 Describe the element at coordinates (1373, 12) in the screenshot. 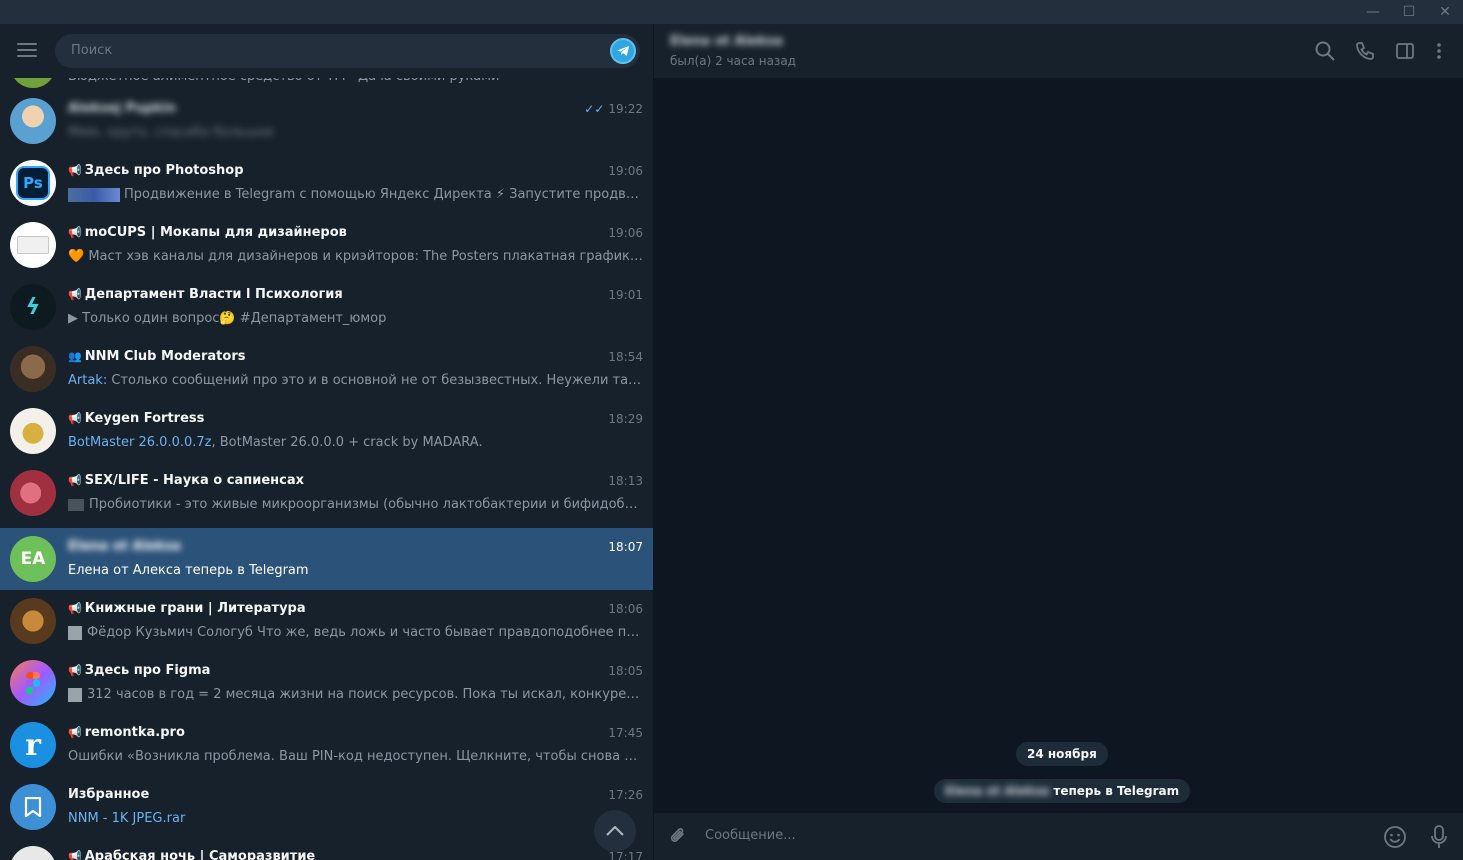

I see `minimize-button: —` at that location.